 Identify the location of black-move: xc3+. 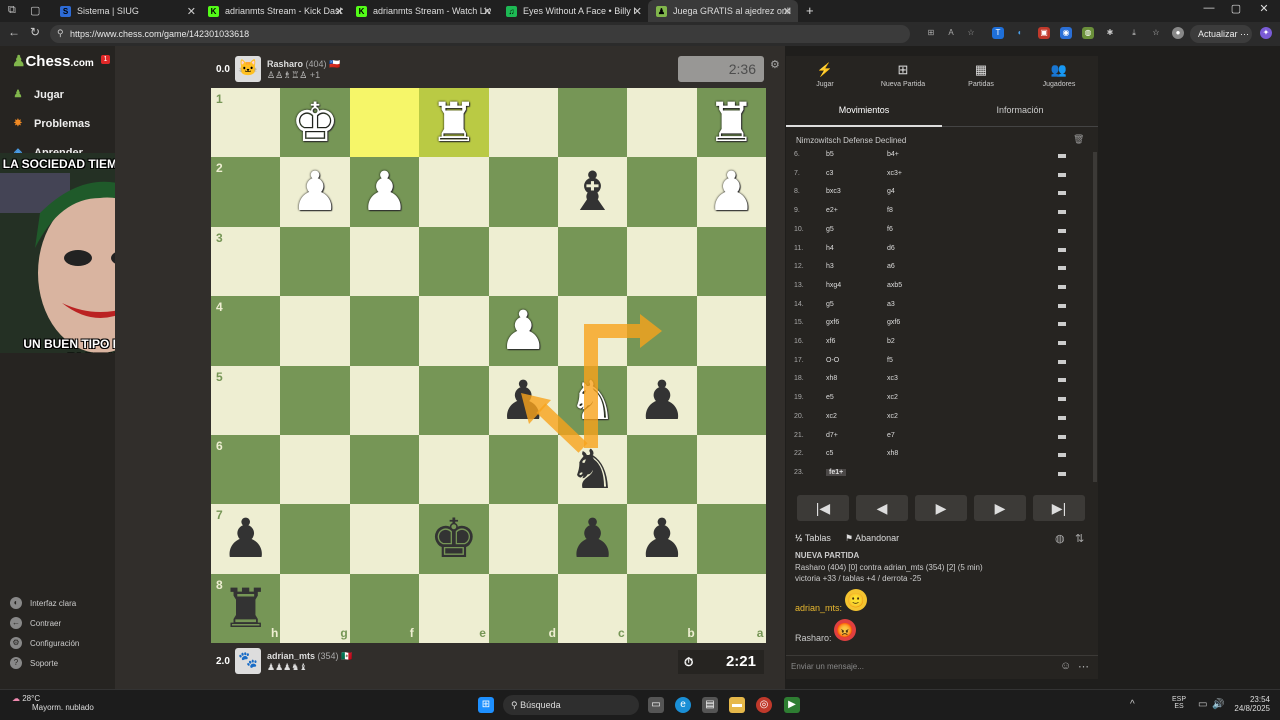
(894, 173).